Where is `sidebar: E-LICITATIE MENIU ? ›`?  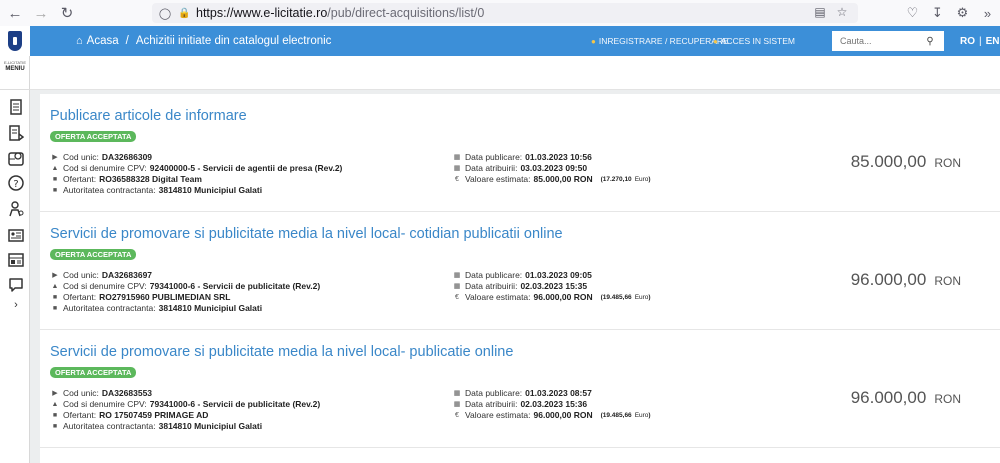 sidebar: E-LICITATIE MENIU ? › is located at coordinates (15, 259).